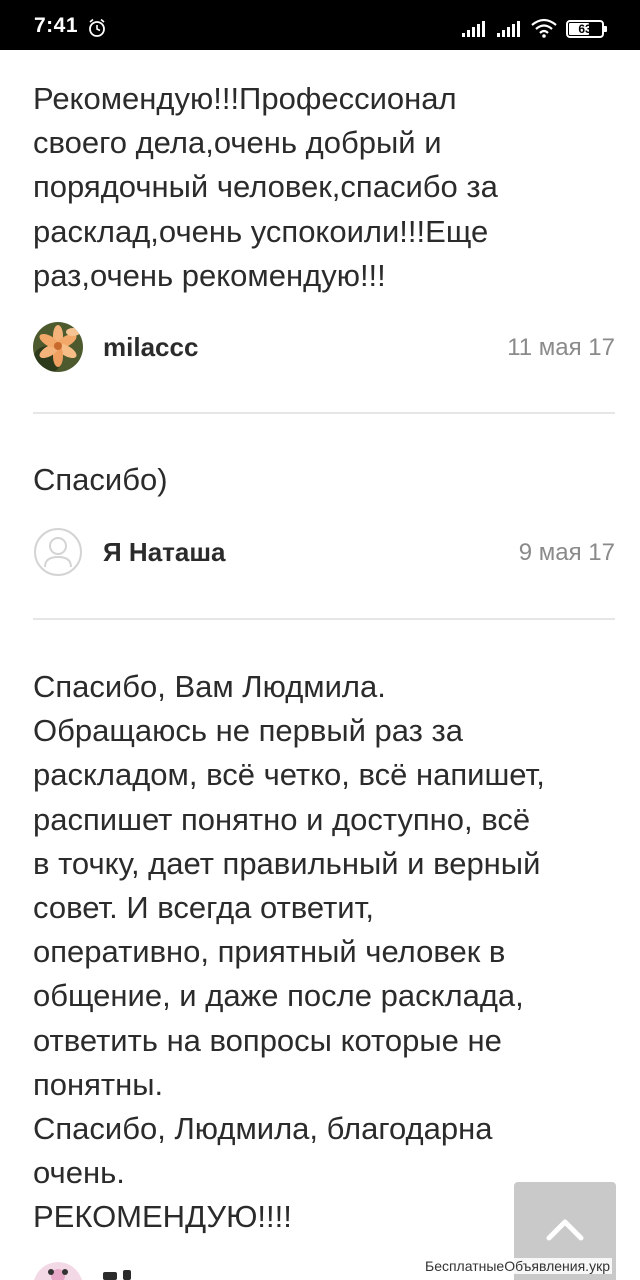  Describe the element at coordinates (320, 25) in the screenshot. I see `status-bar: 7:41 63` at that location.